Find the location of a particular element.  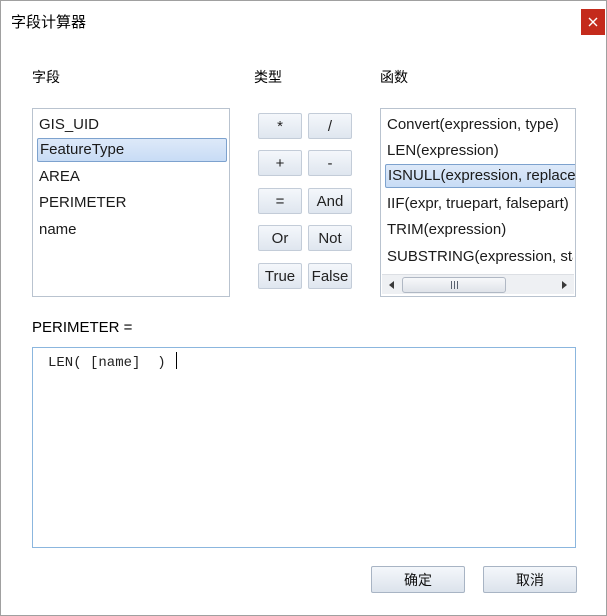

or-button: Or is located at coordinates (280, 238).